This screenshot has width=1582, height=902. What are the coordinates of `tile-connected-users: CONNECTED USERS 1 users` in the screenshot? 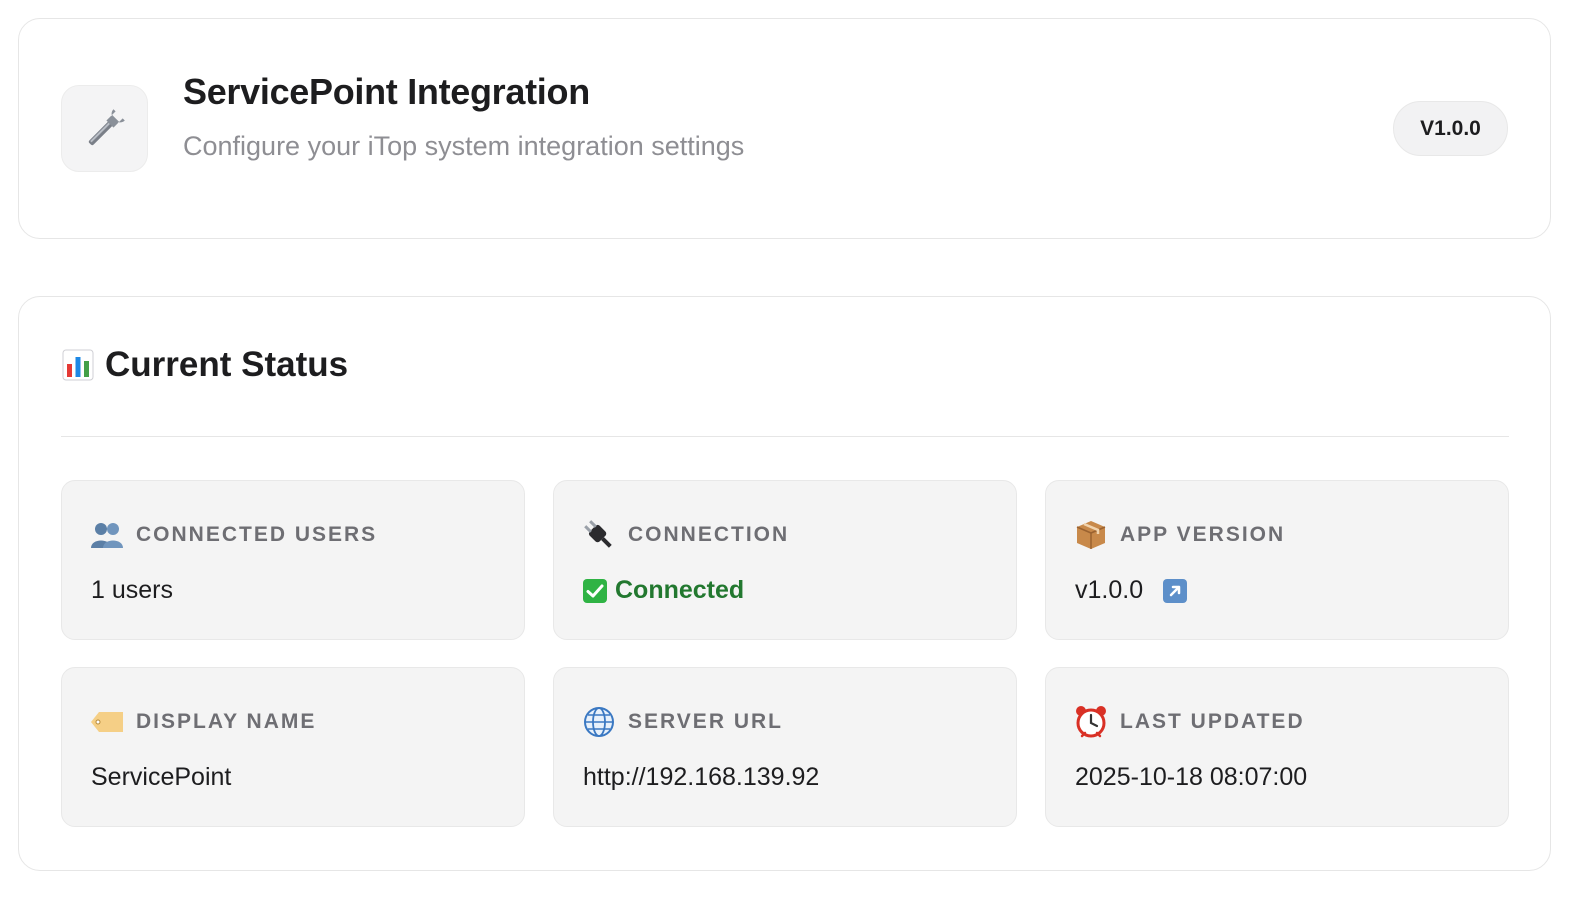 It's located at (293, 560).